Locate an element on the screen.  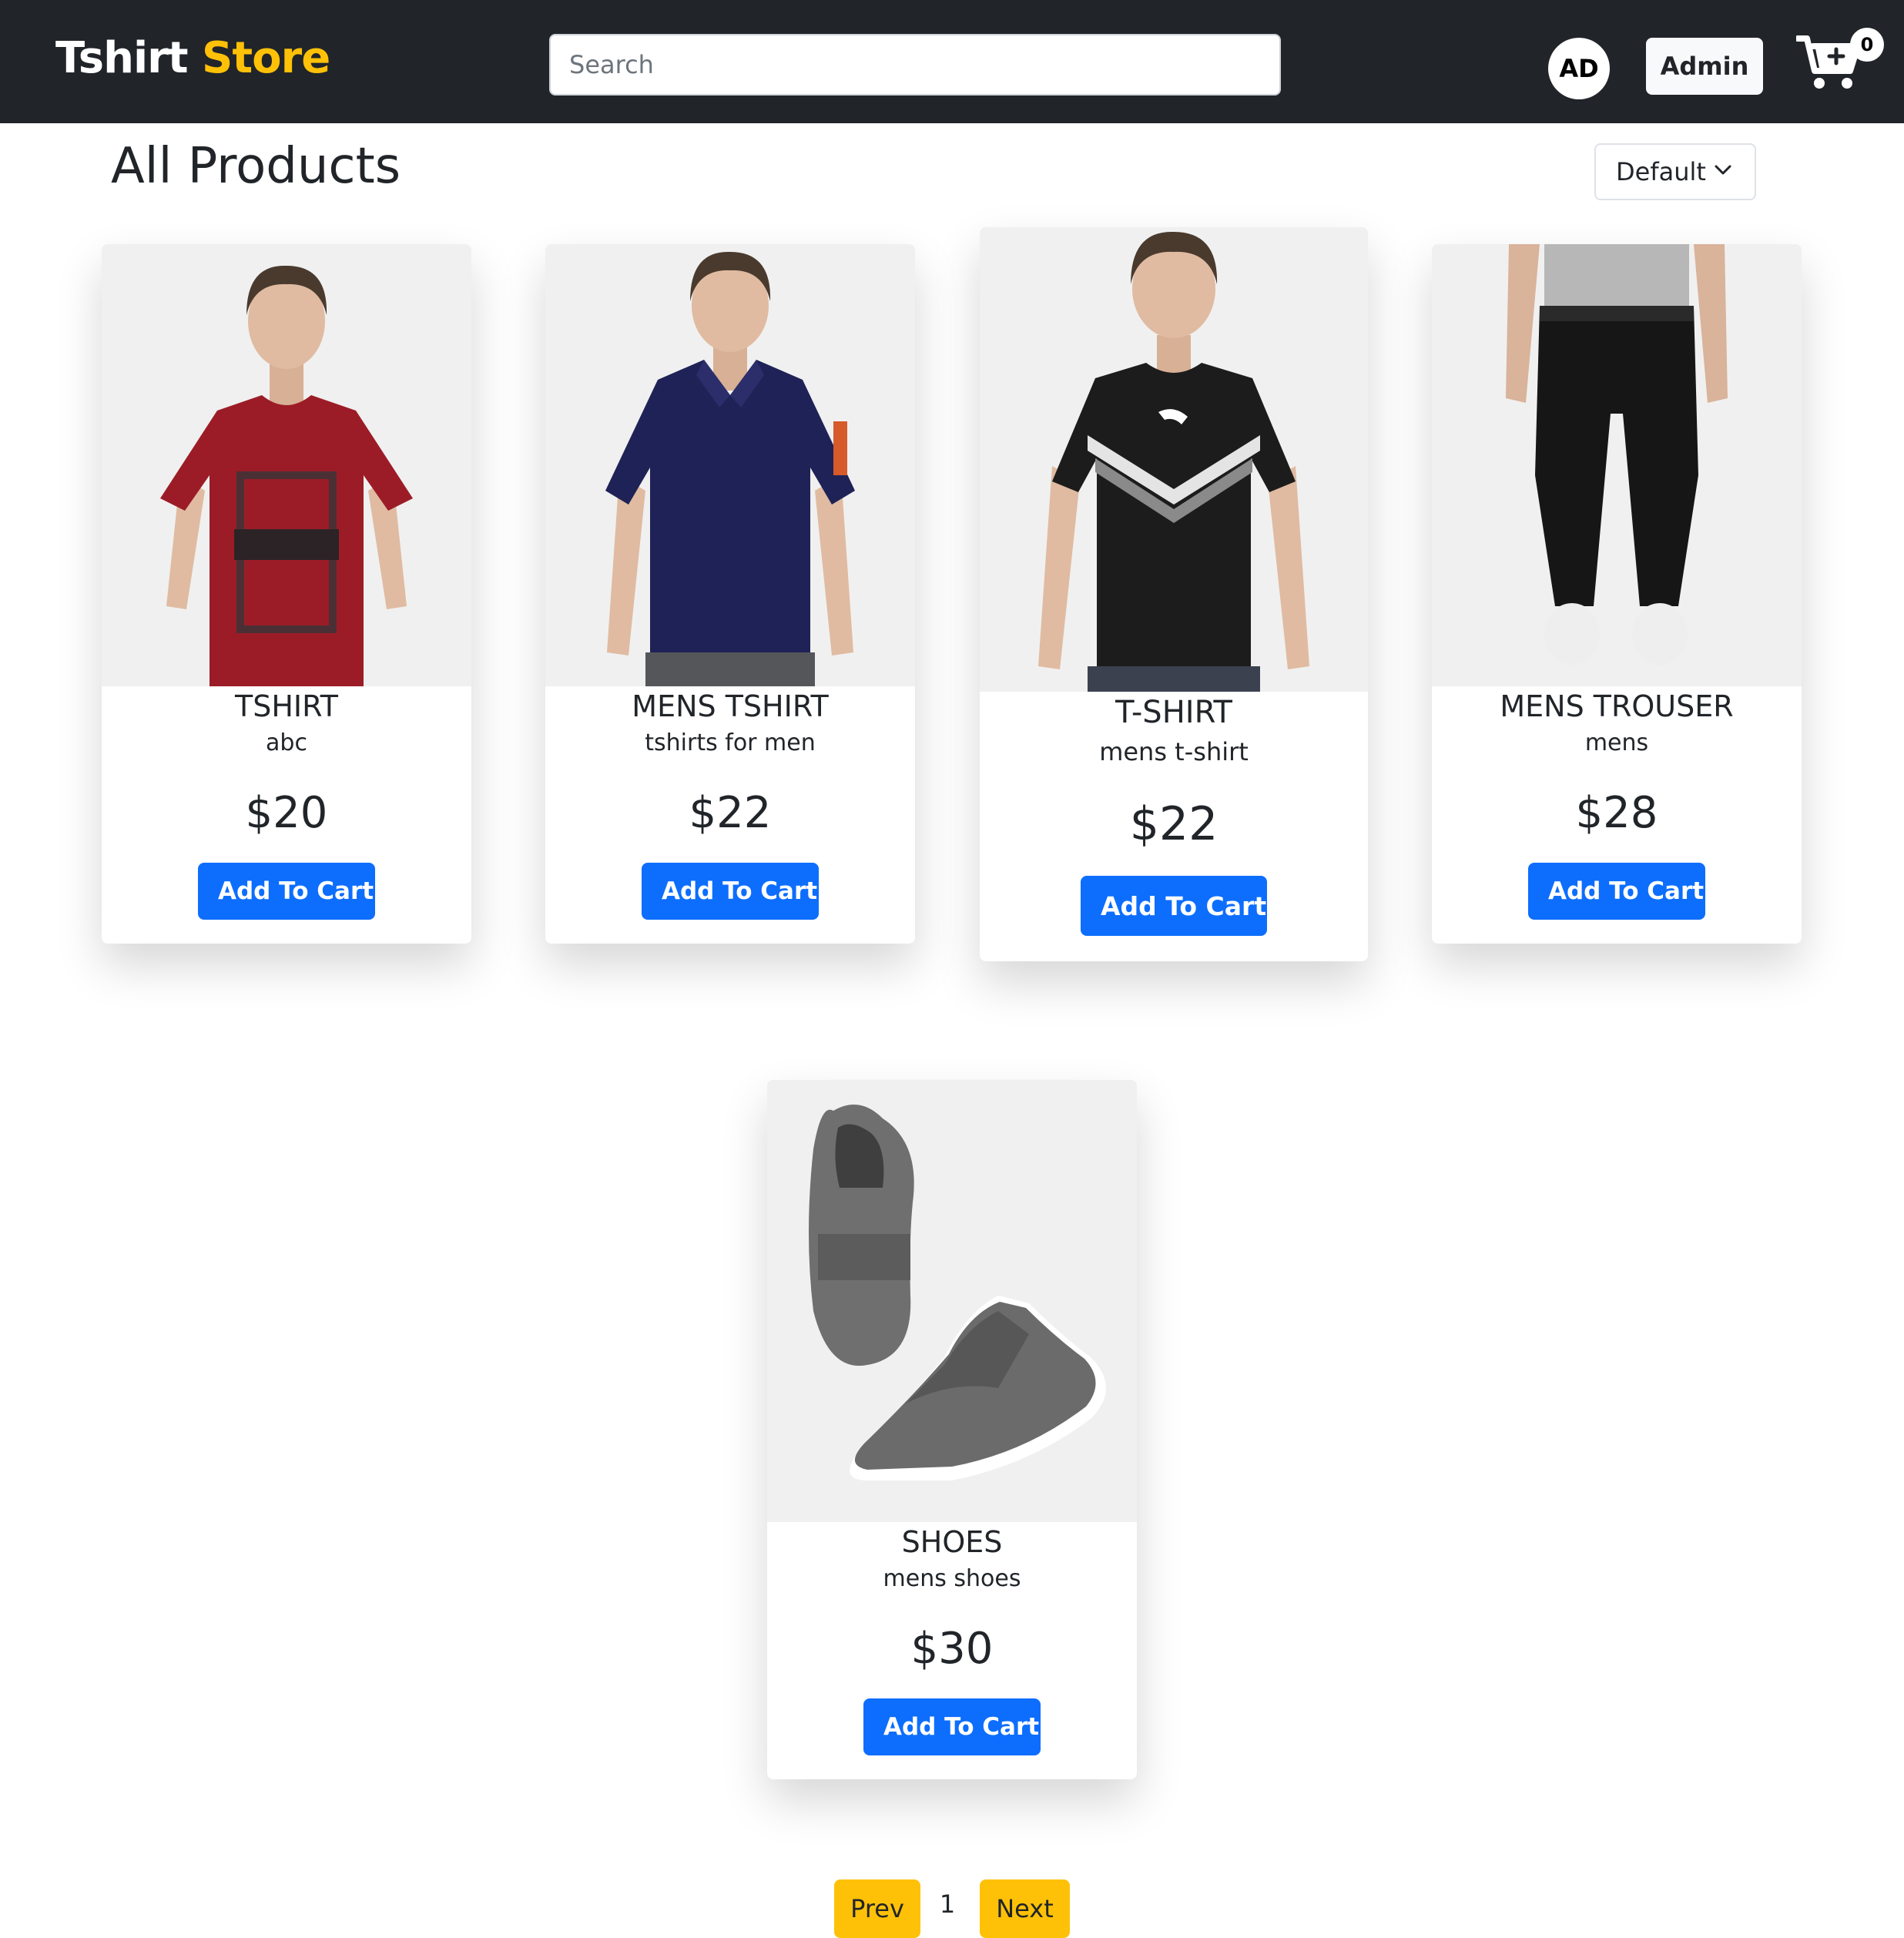
product-name: MENS TSHIRT is located at coordinates (730, 706).